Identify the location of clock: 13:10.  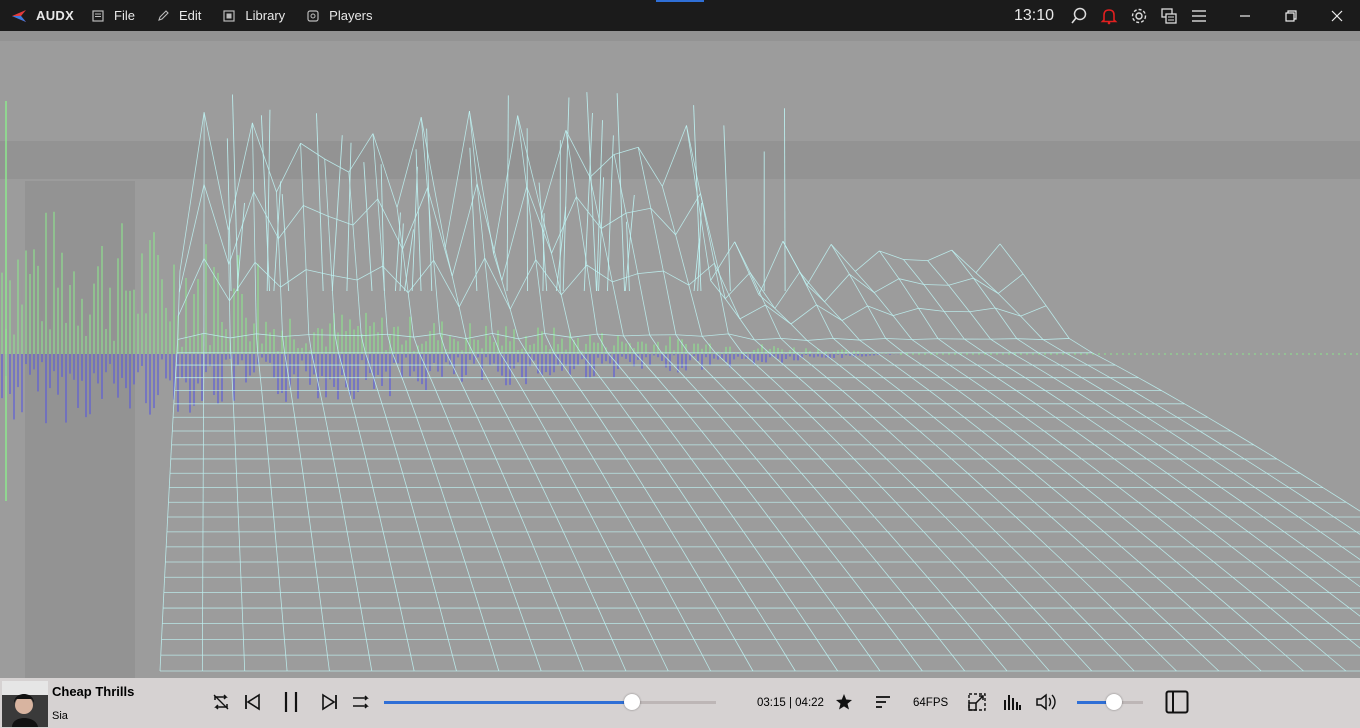
(1033, 15).